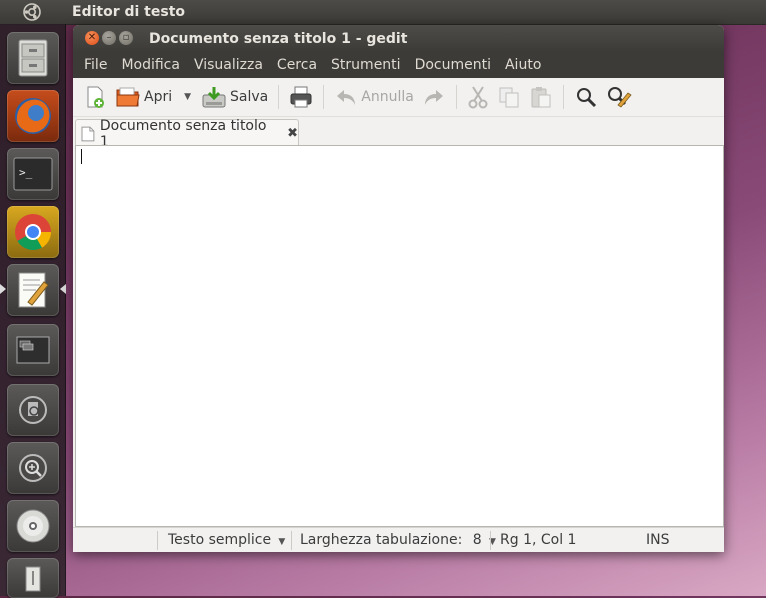 Image resolution: width=766 pixels, height=598 pixels. I want to click on launcher: >_, so click(33, 311).